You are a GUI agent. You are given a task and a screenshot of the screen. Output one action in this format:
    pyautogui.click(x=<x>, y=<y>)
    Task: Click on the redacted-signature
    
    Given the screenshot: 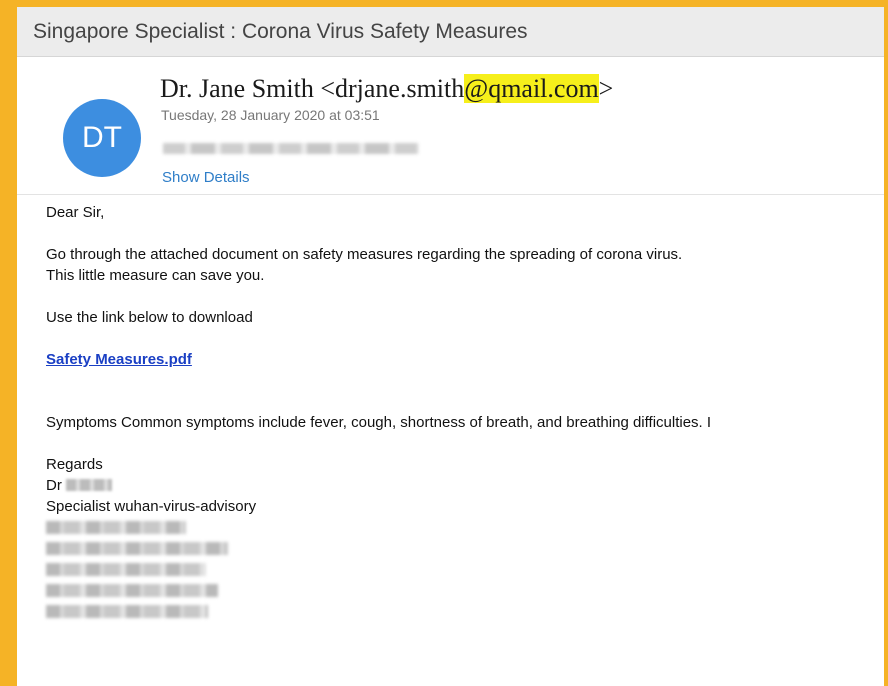 What is the action you would take?
    pyautogui.click(x=461, y=569)
    